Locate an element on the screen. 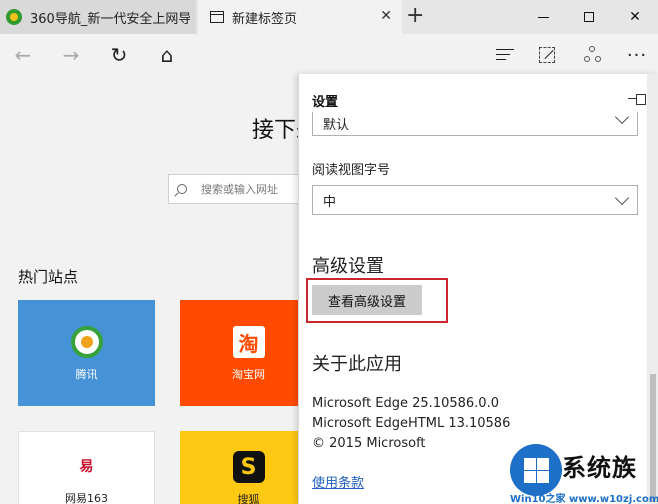 The width and height of the screenshot is (658, 504). search-input is located at coordinates (256, 189).